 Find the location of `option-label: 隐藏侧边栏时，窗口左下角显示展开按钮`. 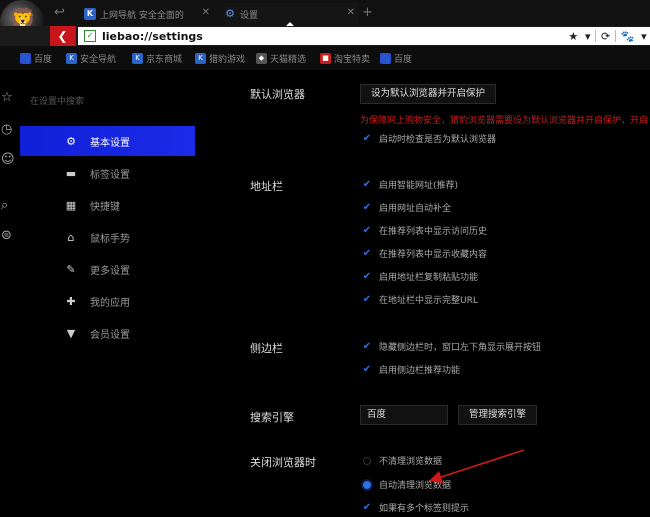

option-label: 隐藏侧边栏时，窗口左下角显示展开按钮 is located at coordinates (460, 348).